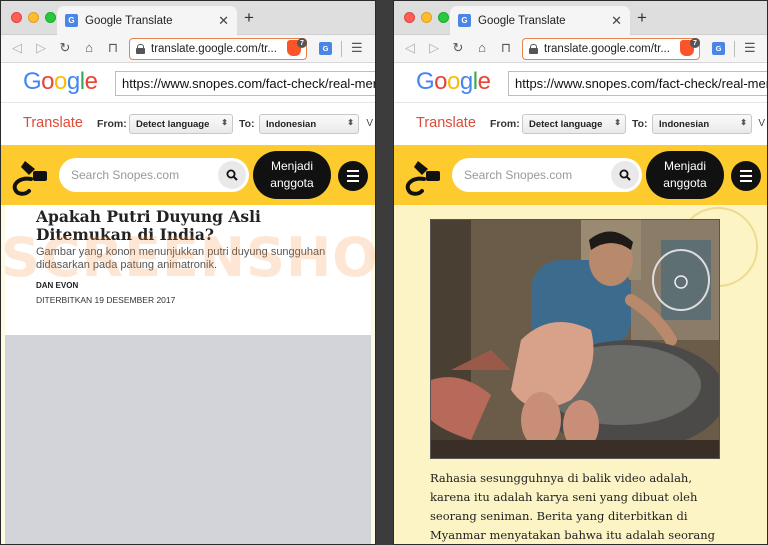  What do you see at coordinates (505, 124) in the screenshot?
I see `from-label: From:` at bounding box center [505, 124].